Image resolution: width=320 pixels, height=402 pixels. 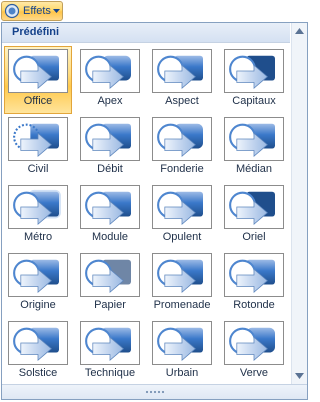 I want to click on chevron-down-icon, so click(x=55, y=11).